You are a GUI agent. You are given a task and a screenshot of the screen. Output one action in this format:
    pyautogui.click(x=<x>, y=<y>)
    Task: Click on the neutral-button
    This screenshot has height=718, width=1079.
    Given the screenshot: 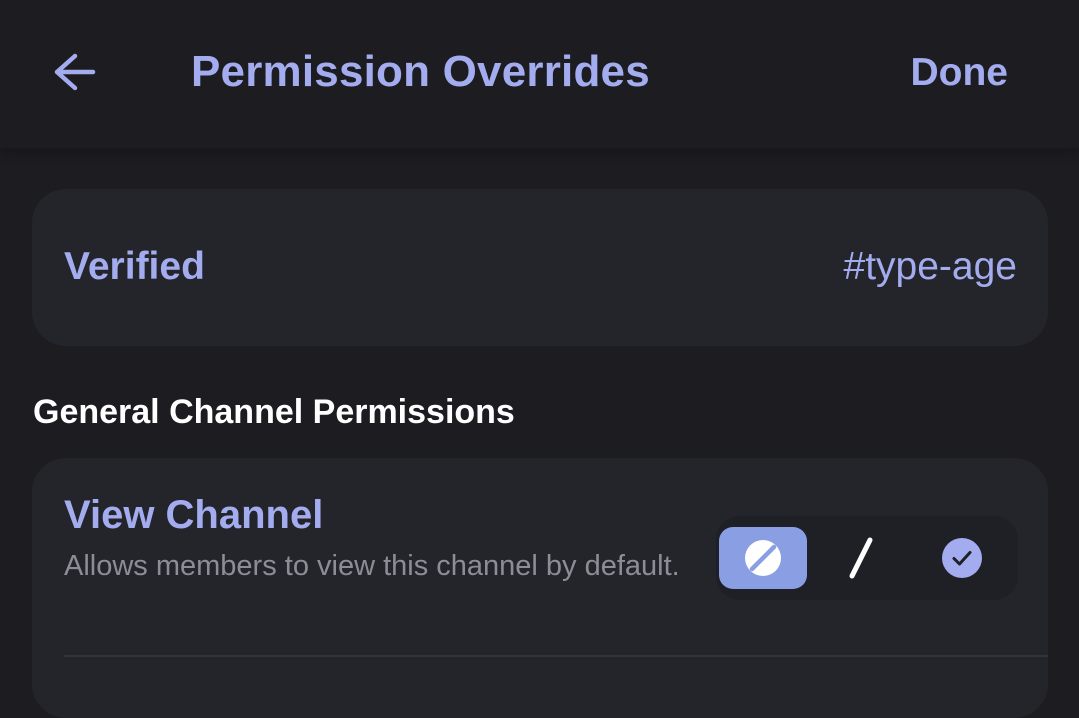 What is the action you would take?
    pyautogui.click(x=862, y=558)
    